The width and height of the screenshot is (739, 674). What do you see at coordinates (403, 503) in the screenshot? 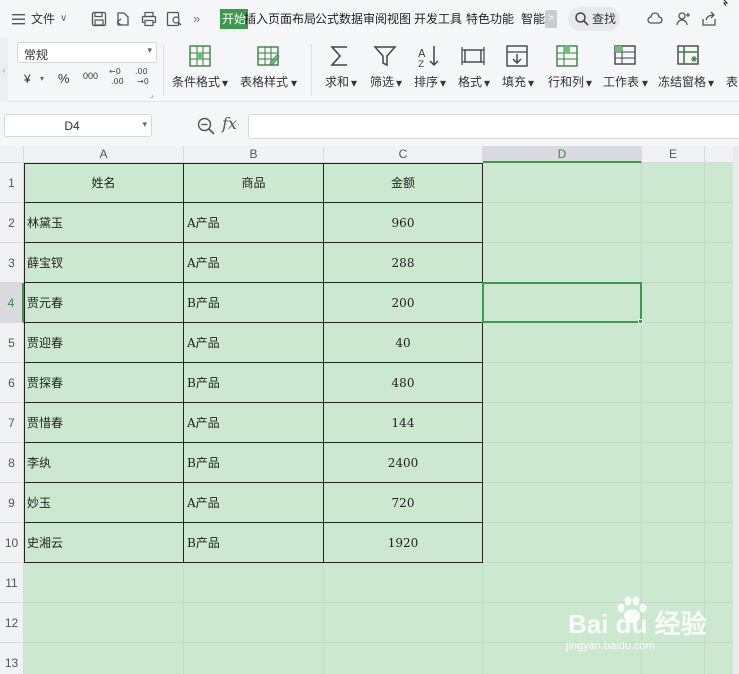
I see `table-cell-amount: 720` at bounding box center [403, 503].